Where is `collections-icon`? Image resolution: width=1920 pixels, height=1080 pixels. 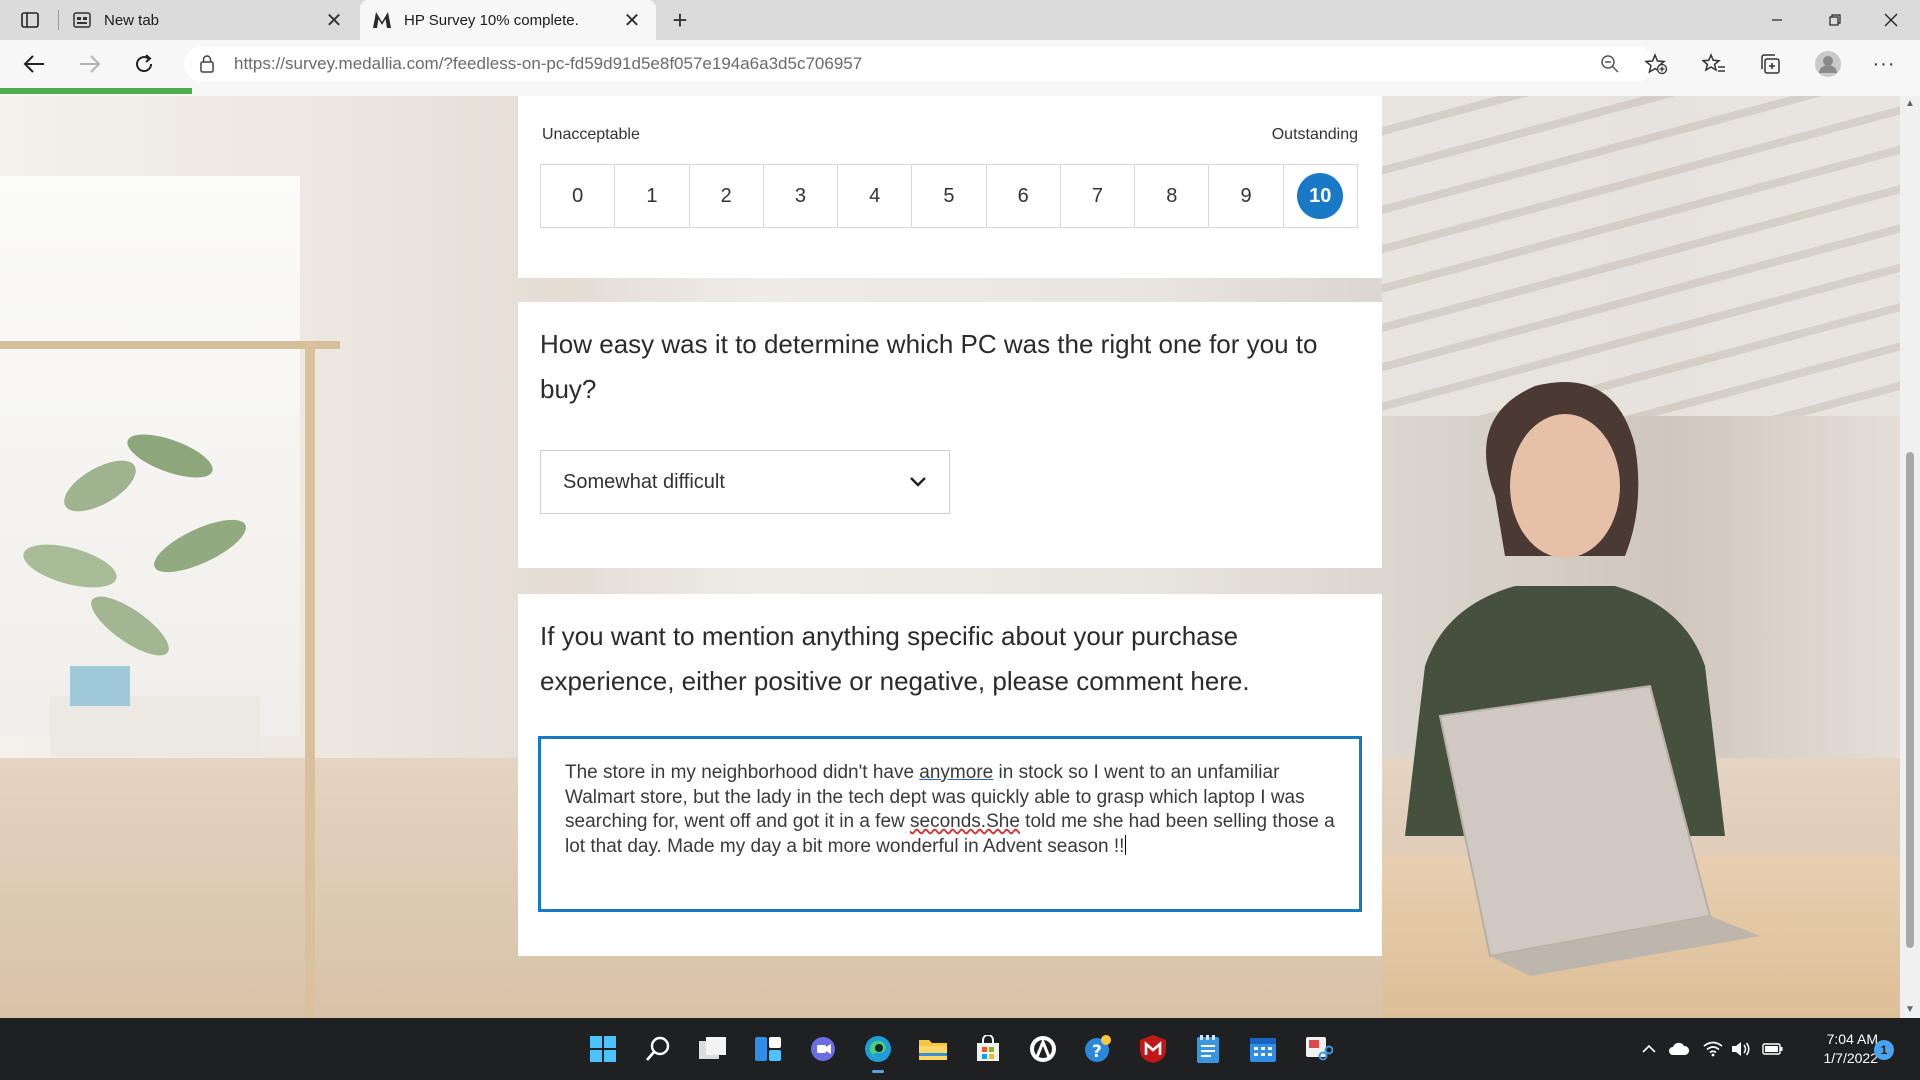 collections-icon is located at coordinates (1770, 64).